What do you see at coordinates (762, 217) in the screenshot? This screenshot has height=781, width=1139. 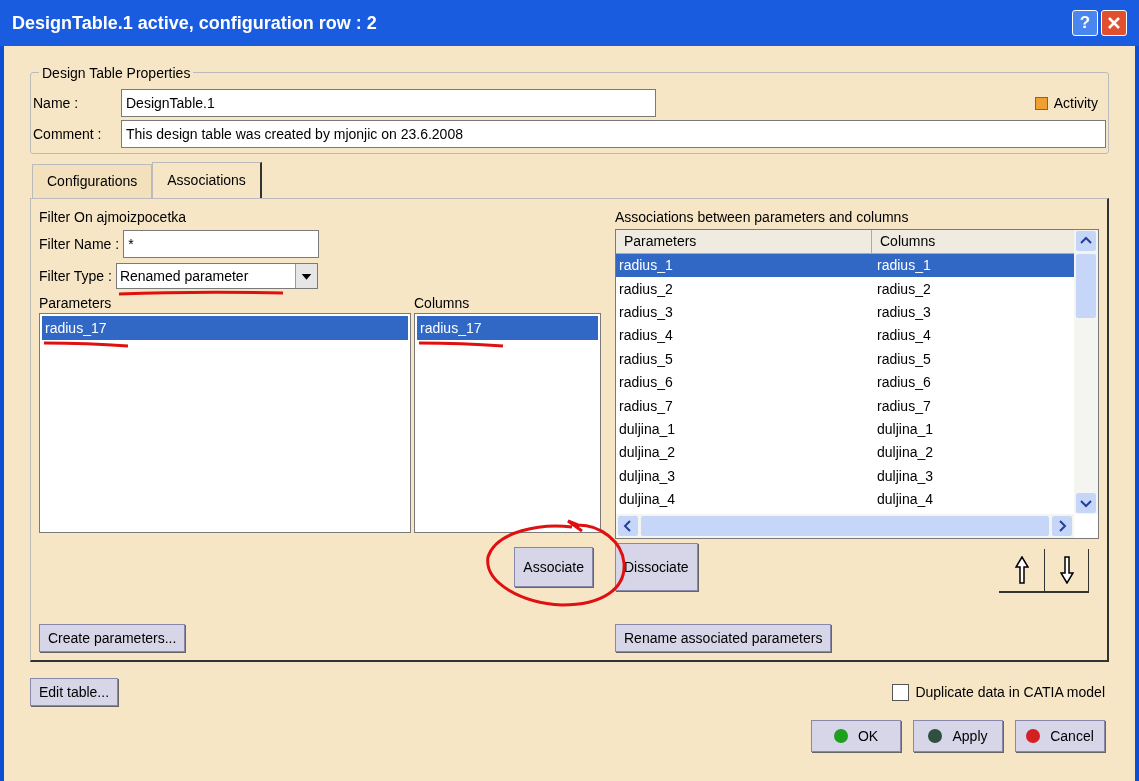 I see `associations-title: Associations between parameters and columns` at bounding box center [762, 217].